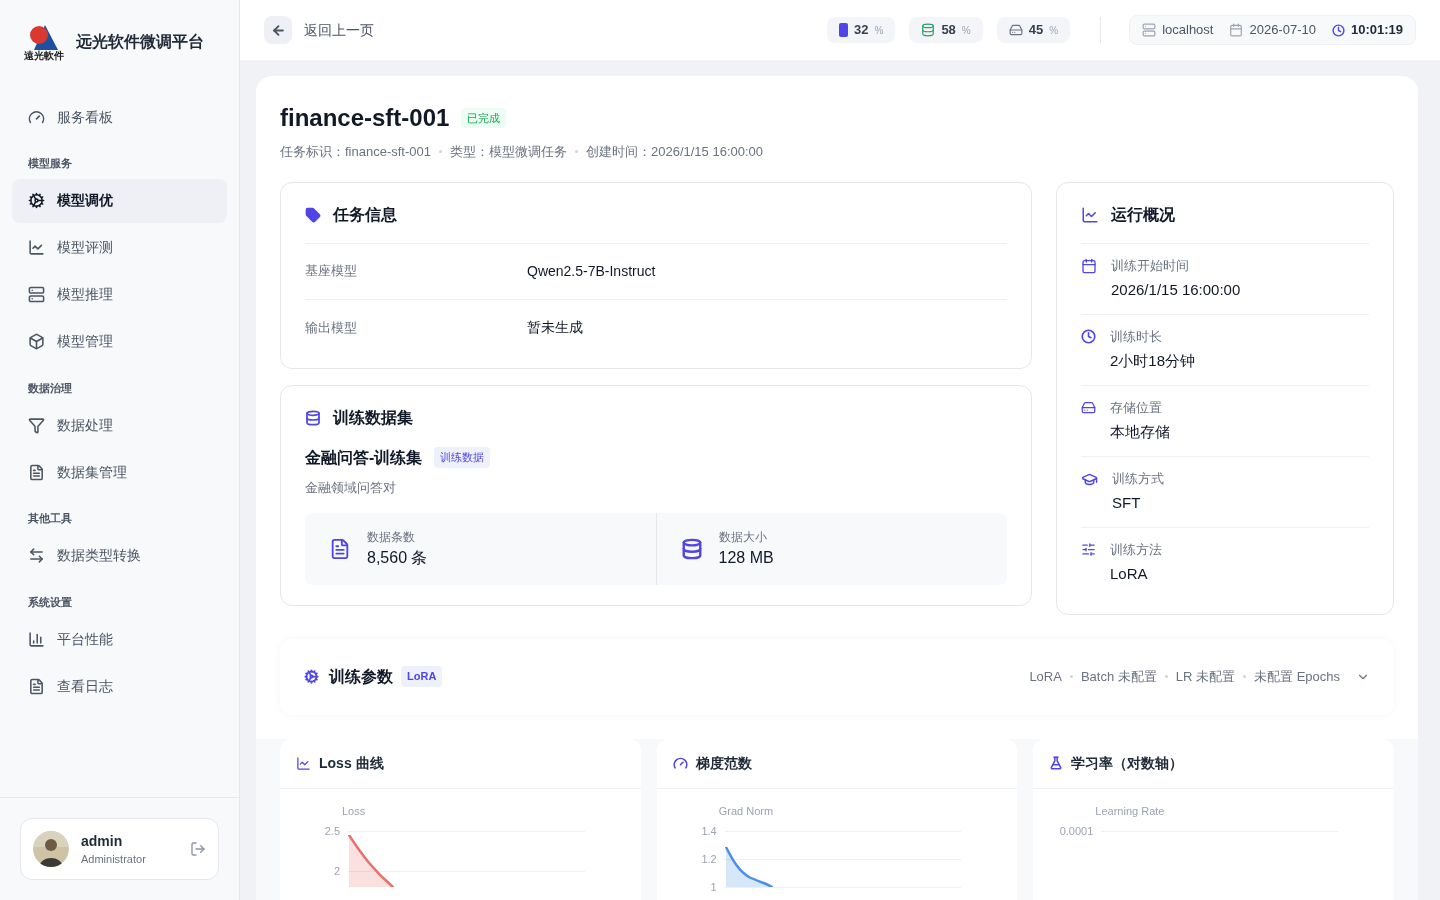 This screenshot has width=1440, height=900. What do you see at coordinates (36, 555) in the screenshot?
I see `arrows-icon` at bounding box center [36, 555].